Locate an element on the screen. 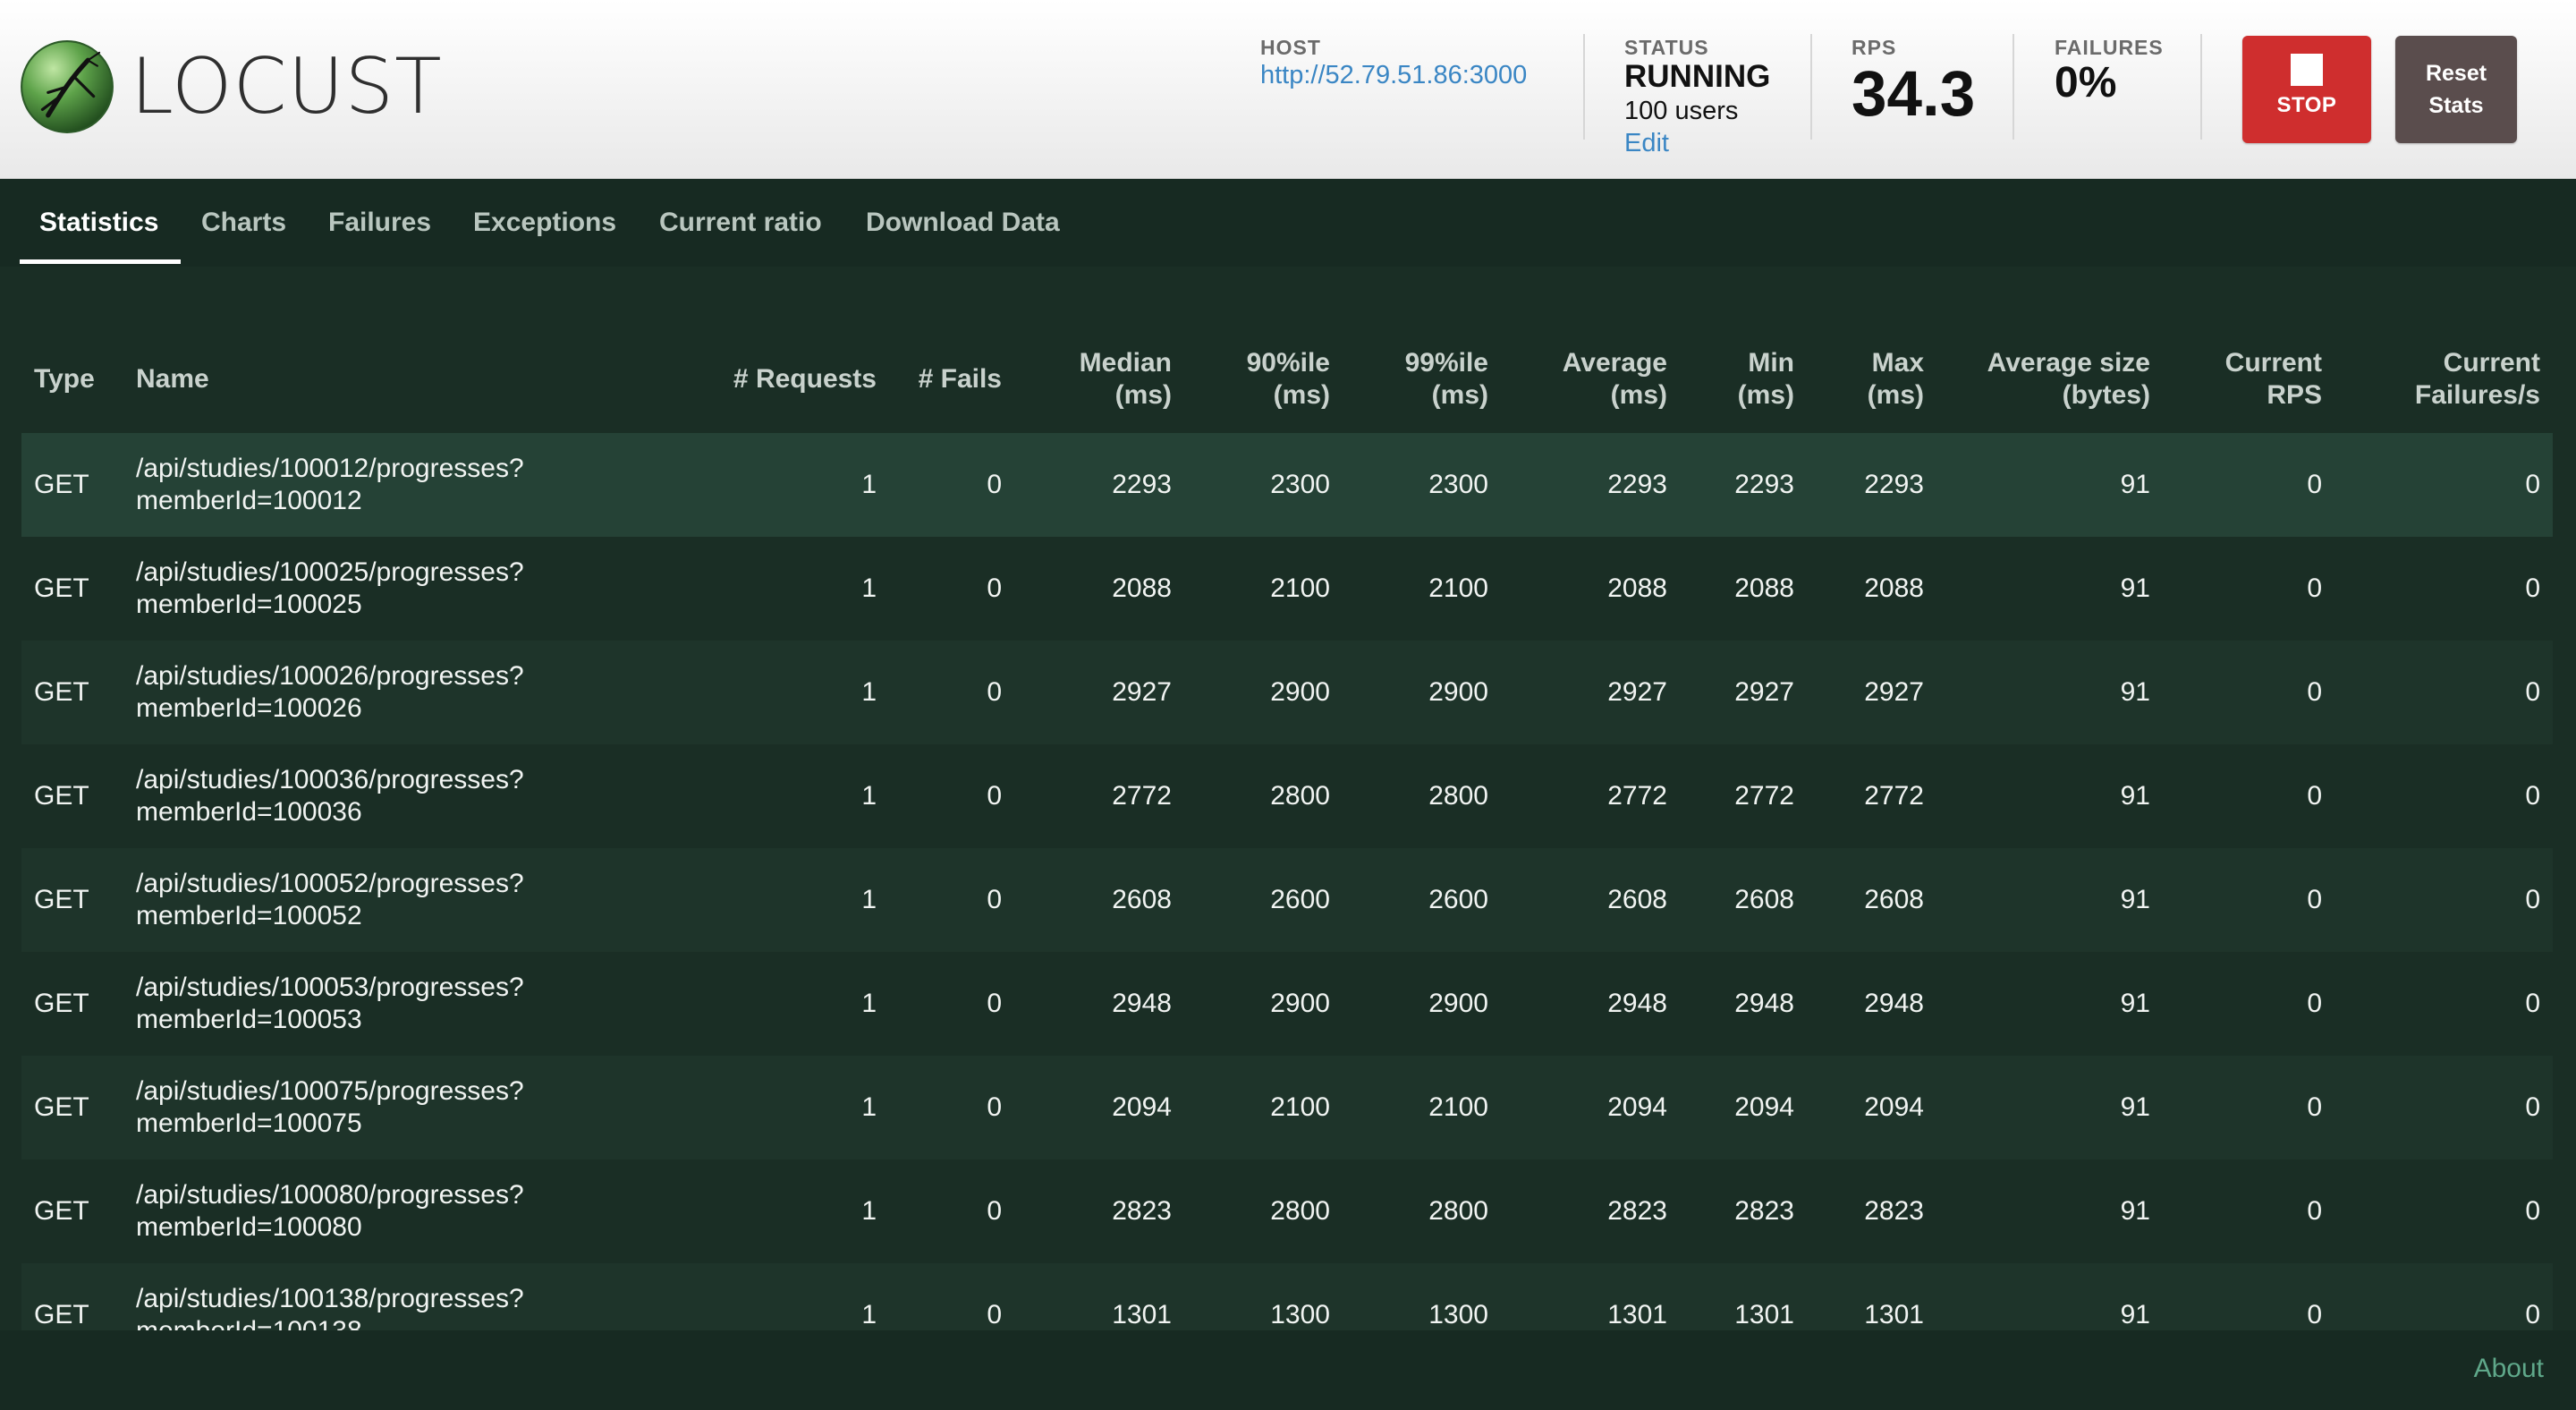  col-header-p99: 99%ile (ms) is located at coordinates (1422, 379).